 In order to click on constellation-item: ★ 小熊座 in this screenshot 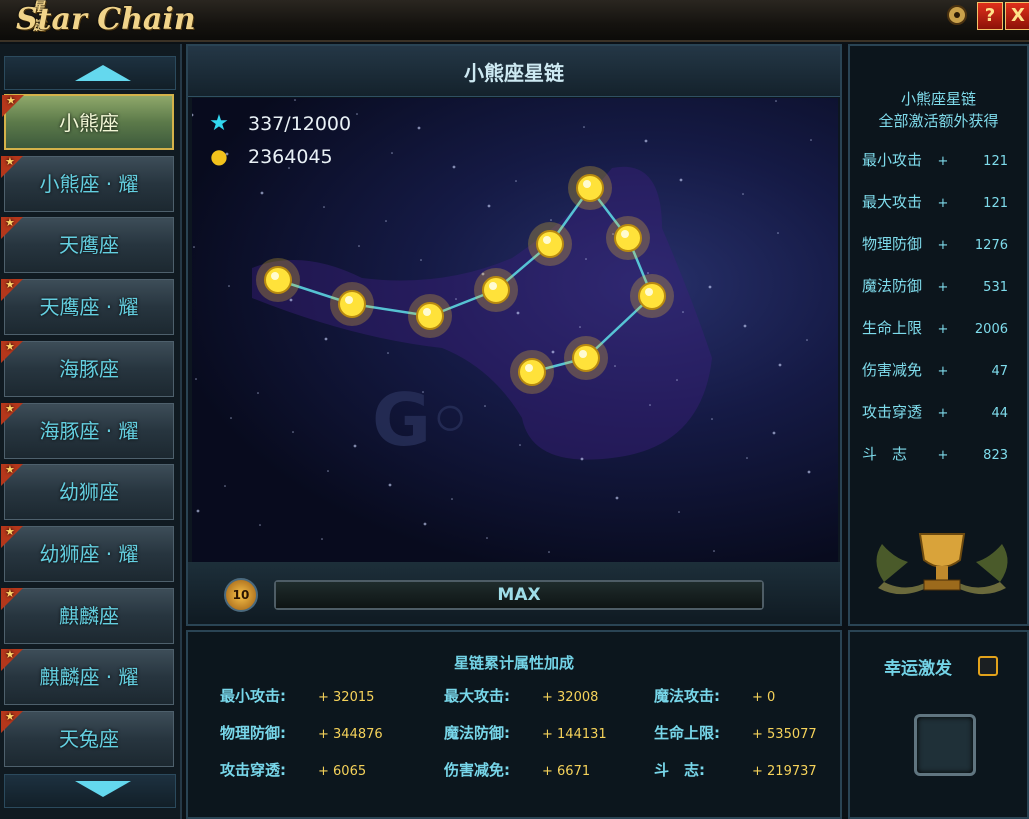, I will do `click(88, 122)`.